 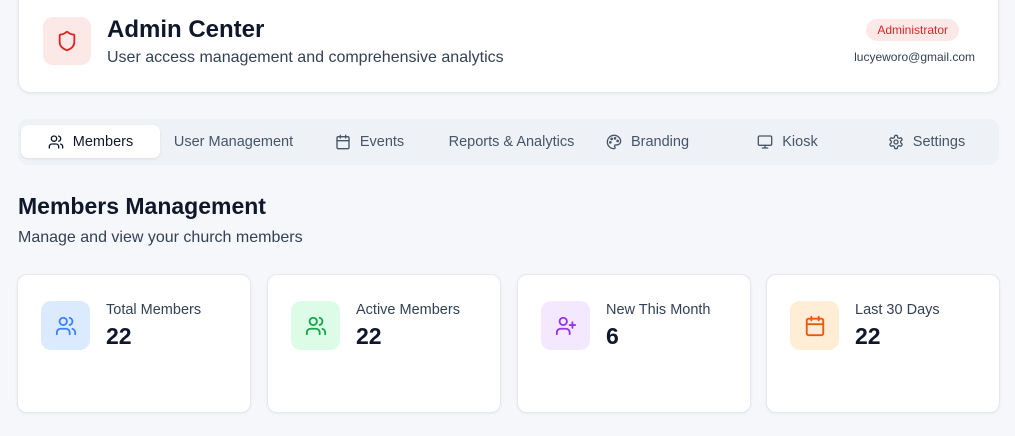 What do you see at coordinates (154, 310) in the screenshot?
I see `stat-label: Total Members` at bounding box center [154, 310].